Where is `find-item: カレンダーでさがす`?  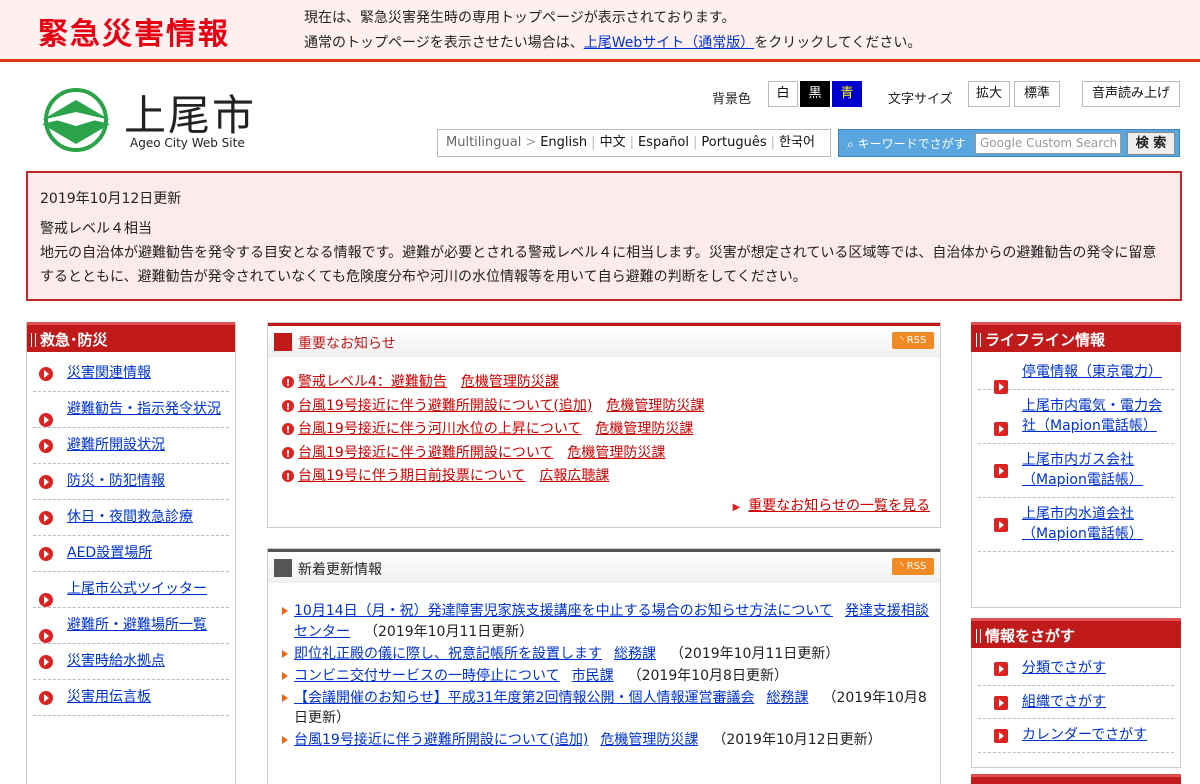
find-item: カレンダーでさがす is located at coordinates (1076, 736).